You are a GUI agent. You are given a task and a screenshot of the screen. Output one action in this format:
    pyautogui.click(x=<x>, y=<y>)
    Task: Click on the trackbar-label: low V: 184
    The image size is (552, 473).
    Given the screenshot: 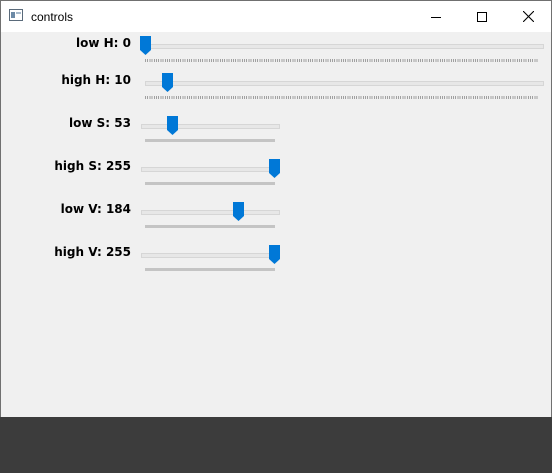 What is the action you would take?
    pyautogui.click(x=95, y=209)
    